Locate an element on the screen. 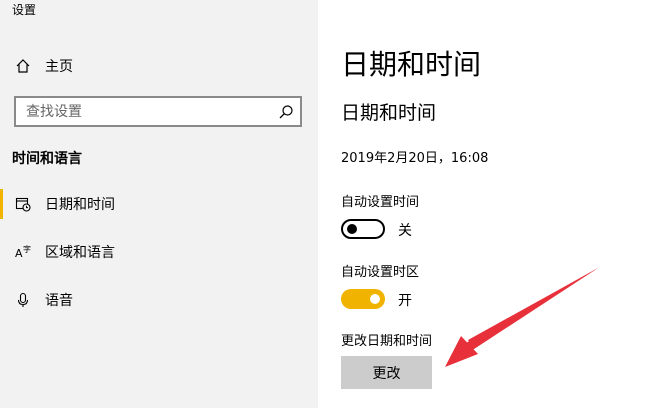  auto-timezone-label: 自动设置时区 is located at coordinates (380, 272).